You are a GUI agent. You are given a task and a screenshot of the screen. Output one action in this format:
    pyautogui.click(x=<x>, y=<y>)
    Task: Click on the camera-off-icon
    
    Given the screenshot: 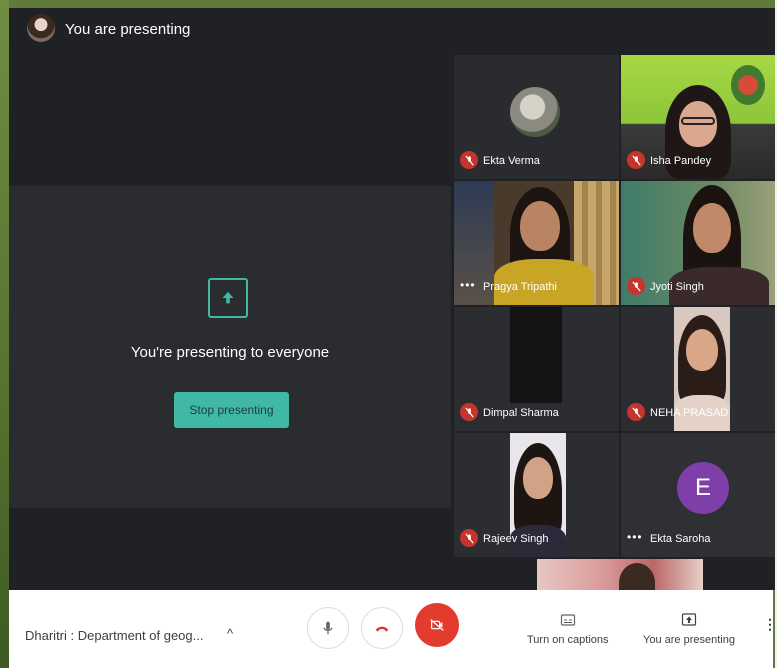 What is the action you would take?
    pyautogui.click(x=437, y=625)
    